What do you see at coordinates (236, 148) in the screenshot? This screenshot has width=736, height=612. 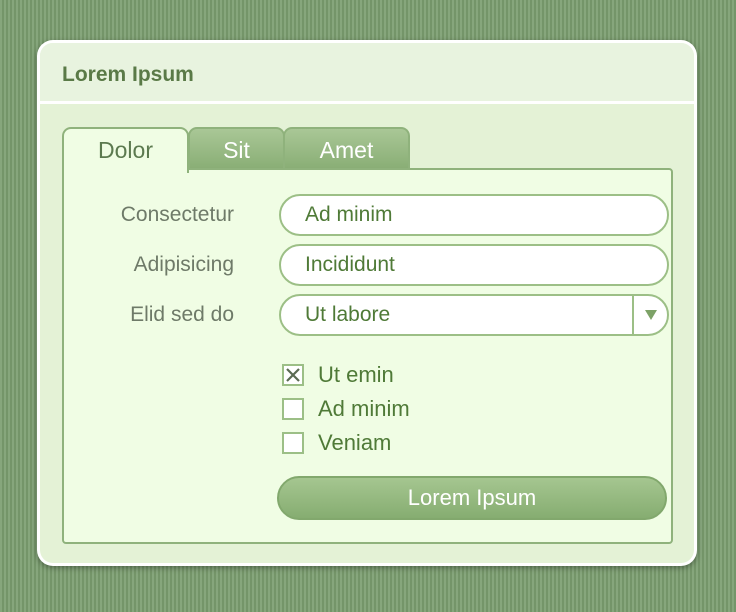 I see `tab-sit: Sit` at bounding box center [236, 148].